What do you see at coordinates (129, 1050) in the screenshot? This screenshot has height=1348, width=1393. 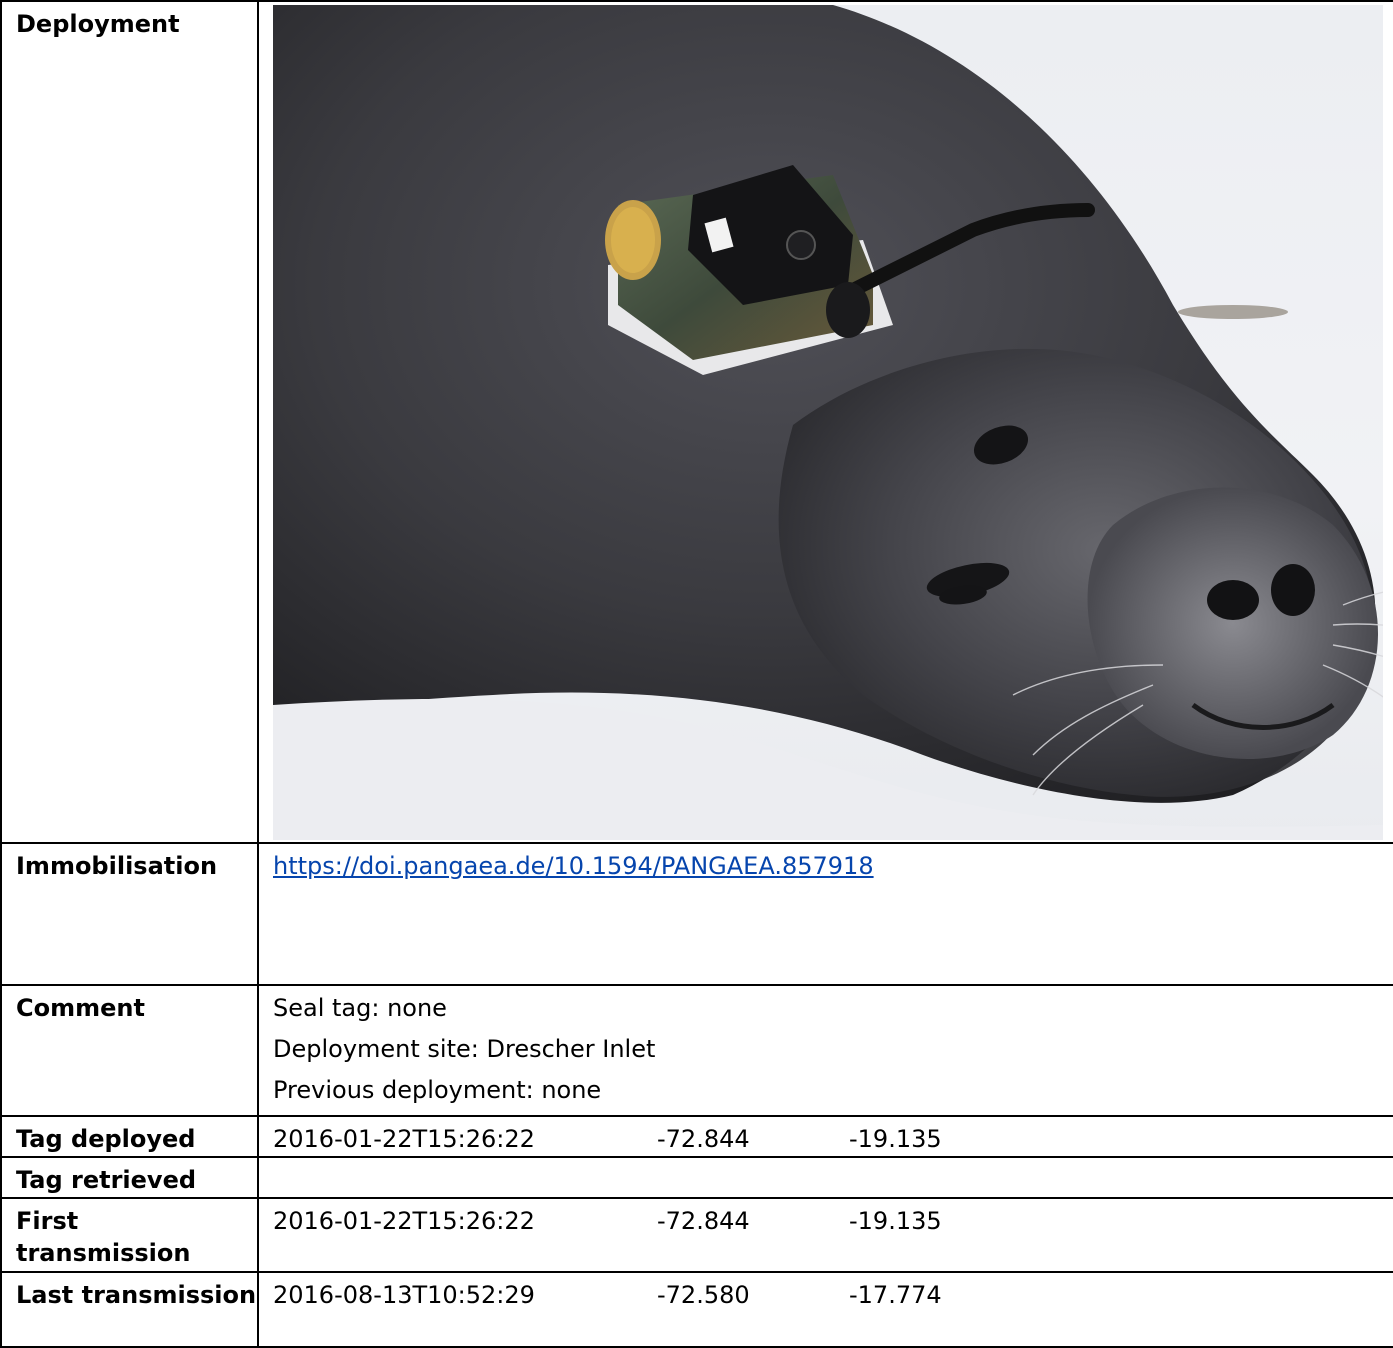 I see `label-comment: Comment` at bounding box center [129, 1050].